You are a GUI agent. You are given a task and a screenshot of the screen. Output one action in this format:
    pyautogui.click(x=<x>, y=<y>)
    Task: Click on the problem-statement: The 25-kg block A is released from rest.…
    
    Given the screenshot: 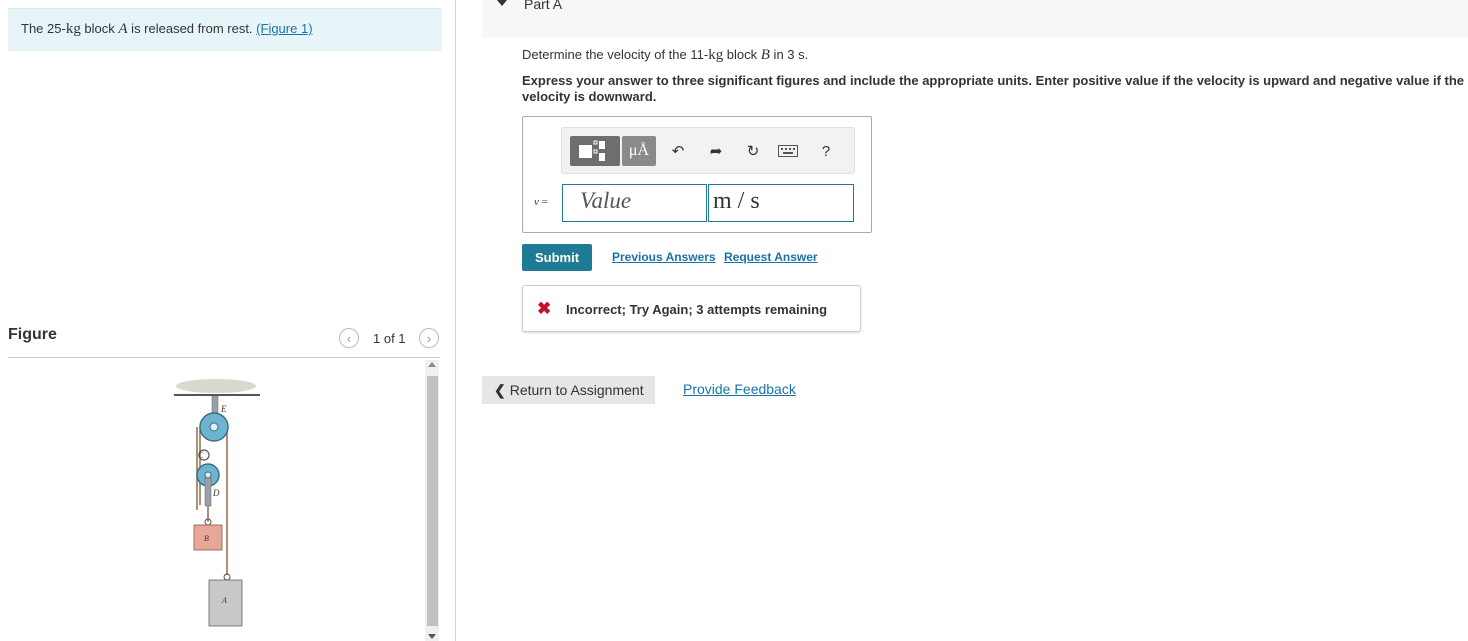 What is the action you would take?
    pyautogui.click(x=225, y=29)
    